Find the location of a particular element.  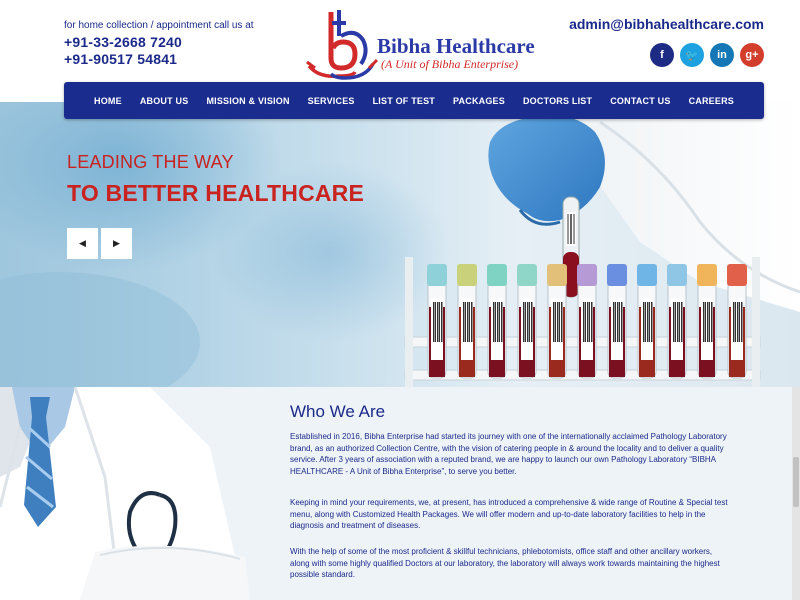

slider-prev-button: ◀ is located at coordinates (82, 243).